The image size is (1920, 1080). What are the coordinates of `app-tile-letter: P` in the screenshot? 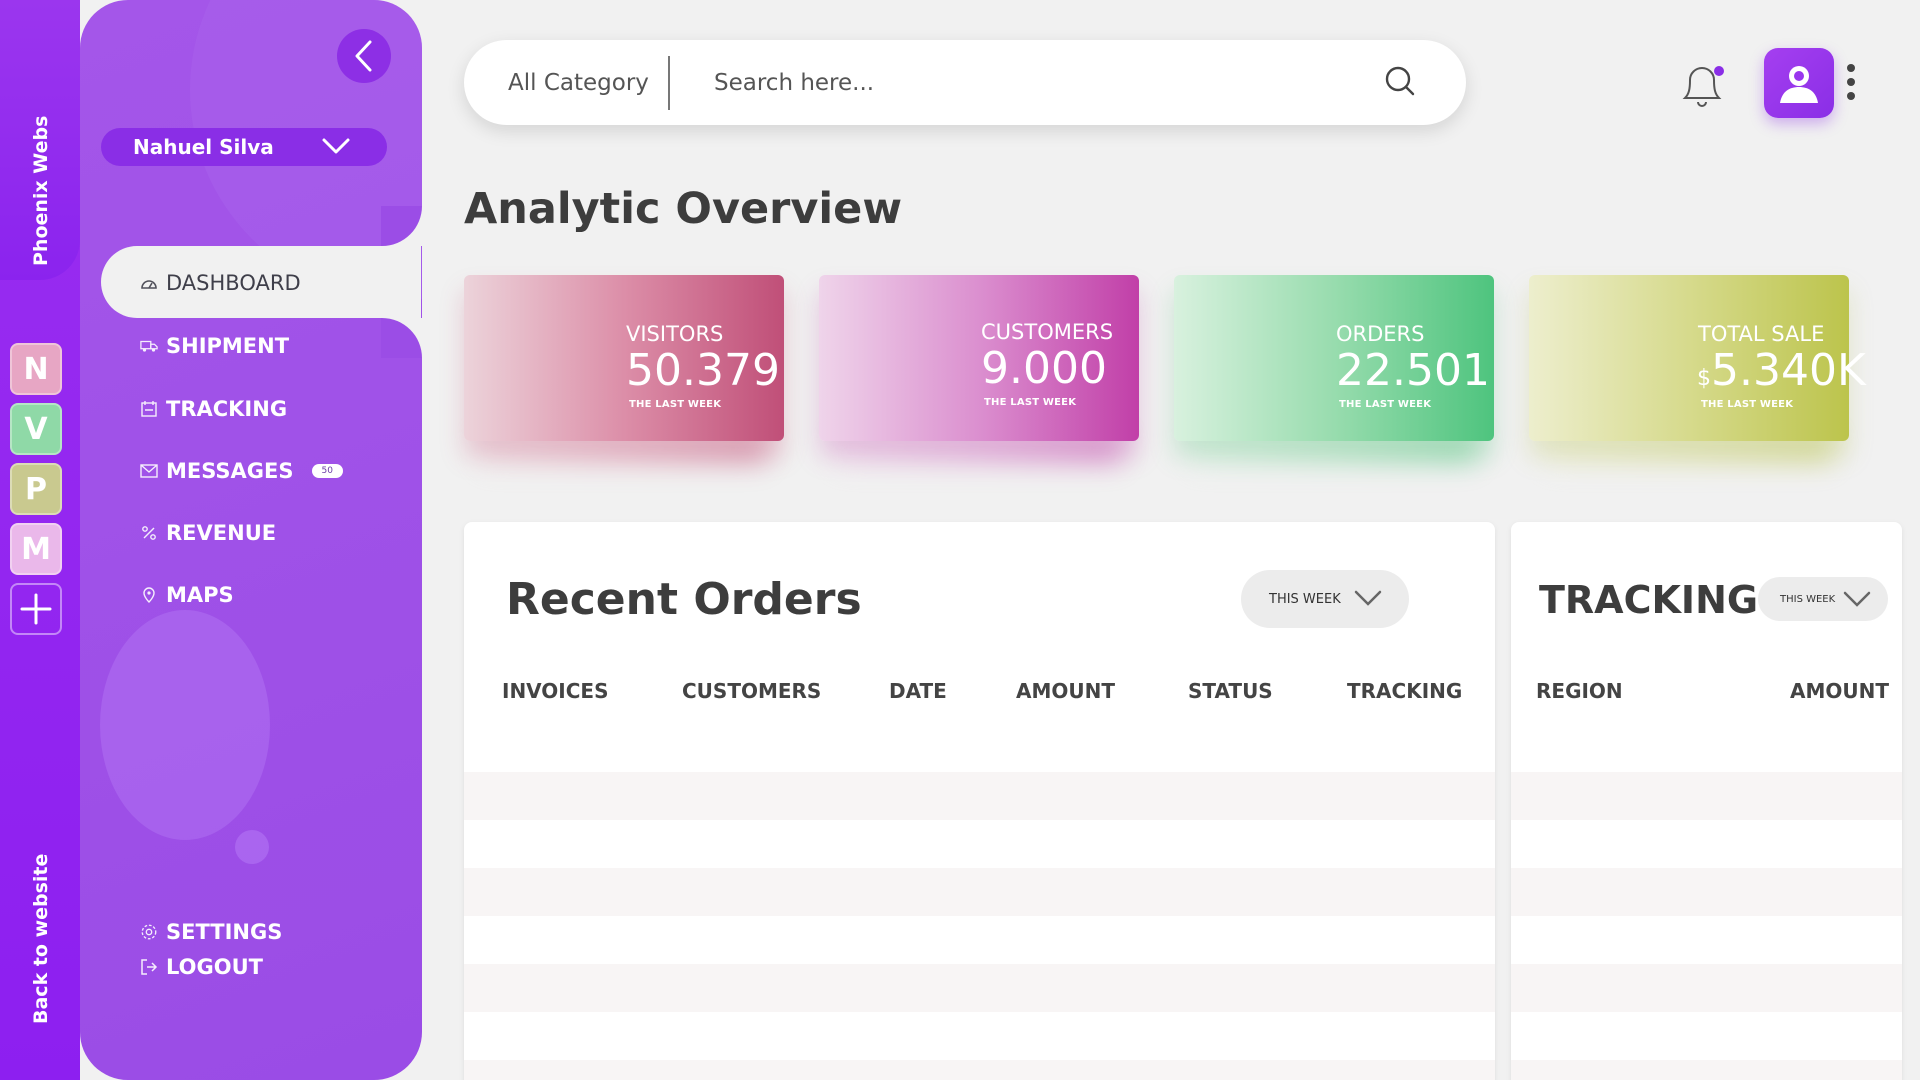 It's located at (36, 489).